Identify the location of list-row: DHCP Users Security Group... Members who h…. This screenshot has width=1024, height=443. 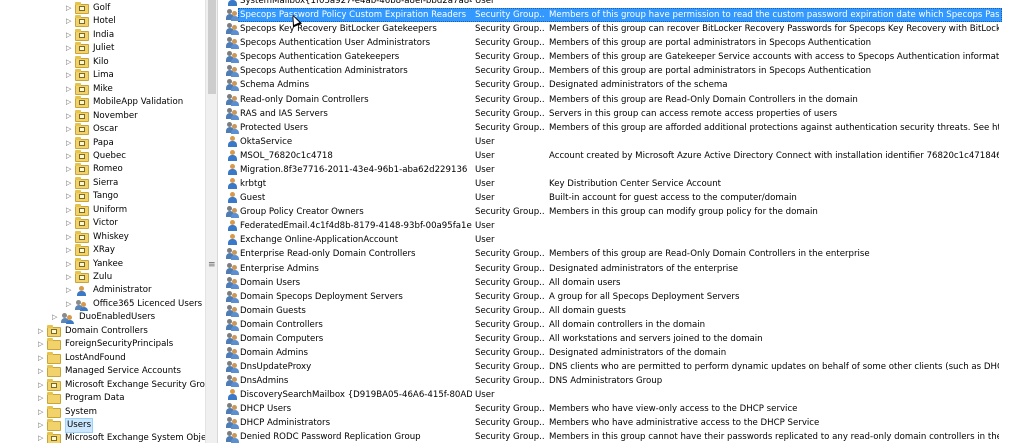
(623, 409).